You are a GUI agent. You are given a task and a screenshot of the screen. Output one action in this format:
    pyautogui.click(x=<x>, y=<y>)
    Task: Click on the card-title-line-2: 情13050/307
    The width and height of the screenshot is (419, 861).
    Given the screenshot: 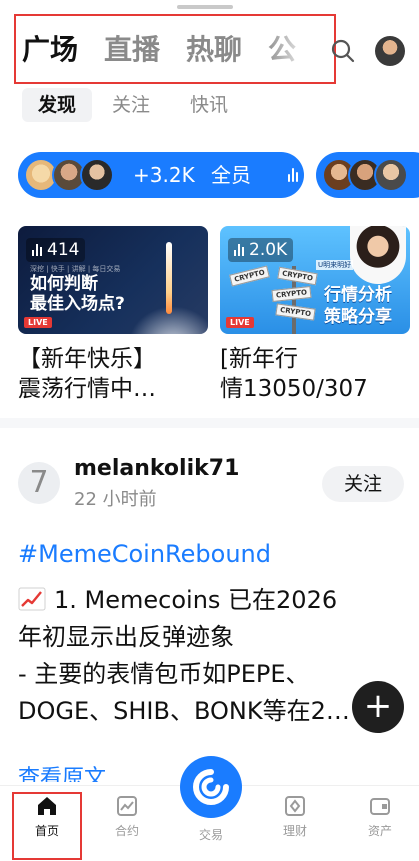 What is the action you would take?
    pyautogui.click(x=294, y=389)
    